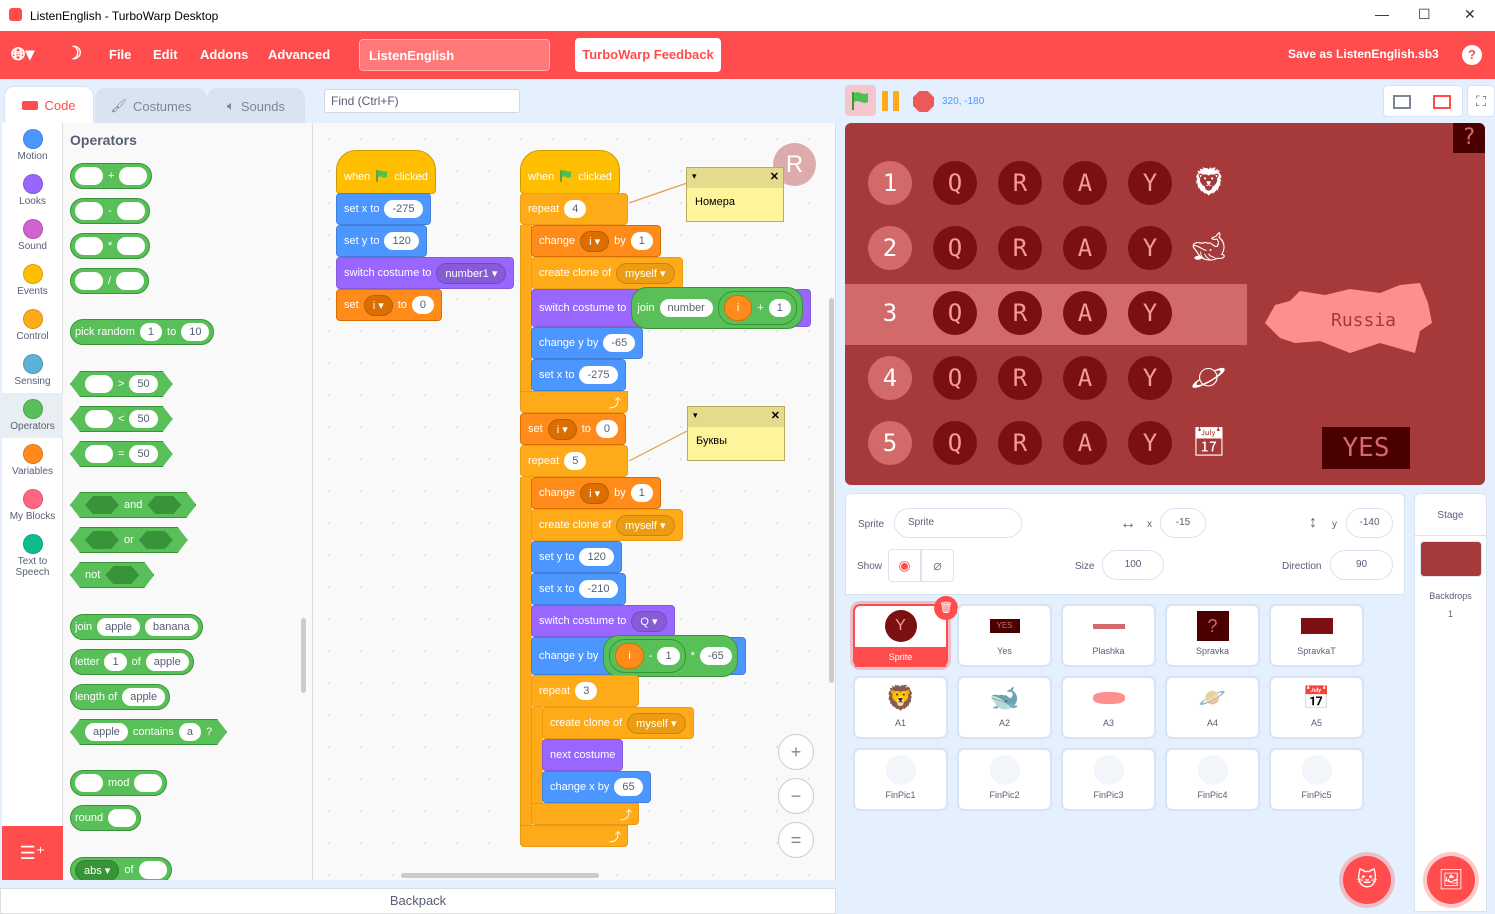 Image resolution: width=1495 pixels, height=914 pixels. I want to click on palette-block: >50, so click(121, 384).